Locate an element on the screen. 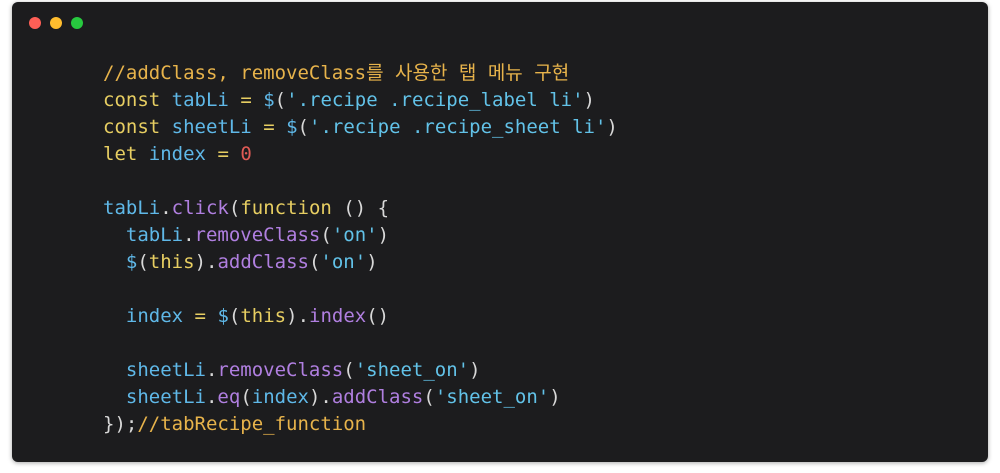 Image resolution: width=1000 pixels, height=473 pixels. code-line: tabLi.removeClass('on') is located at coordinates (360, 235).